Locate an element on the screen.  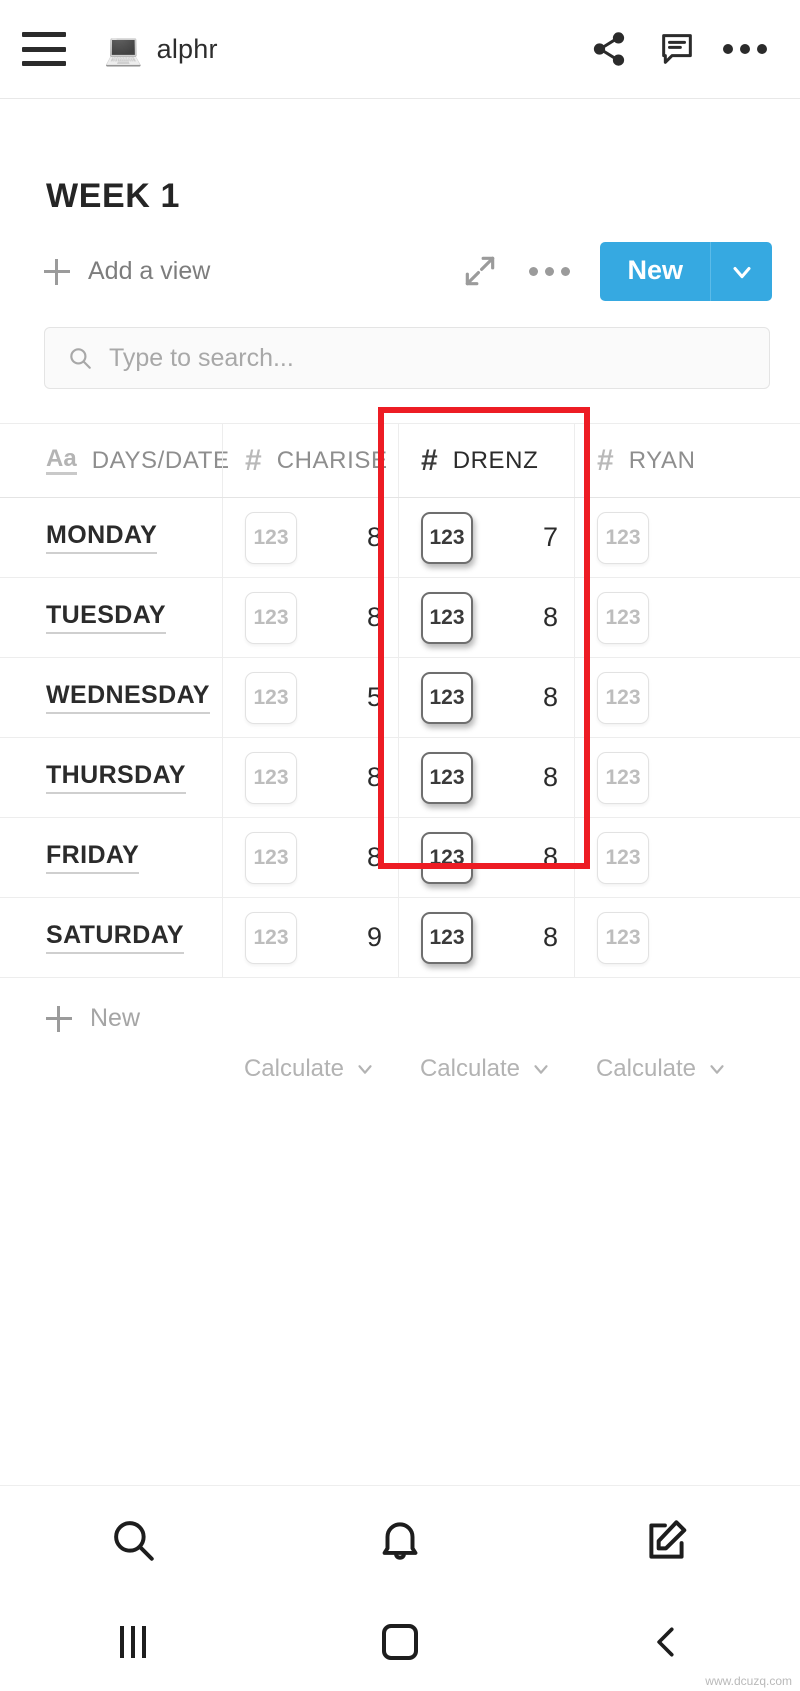
table-row: WEDNESDAY 123 5 123 8 123 is located at coordinates (400, 698).